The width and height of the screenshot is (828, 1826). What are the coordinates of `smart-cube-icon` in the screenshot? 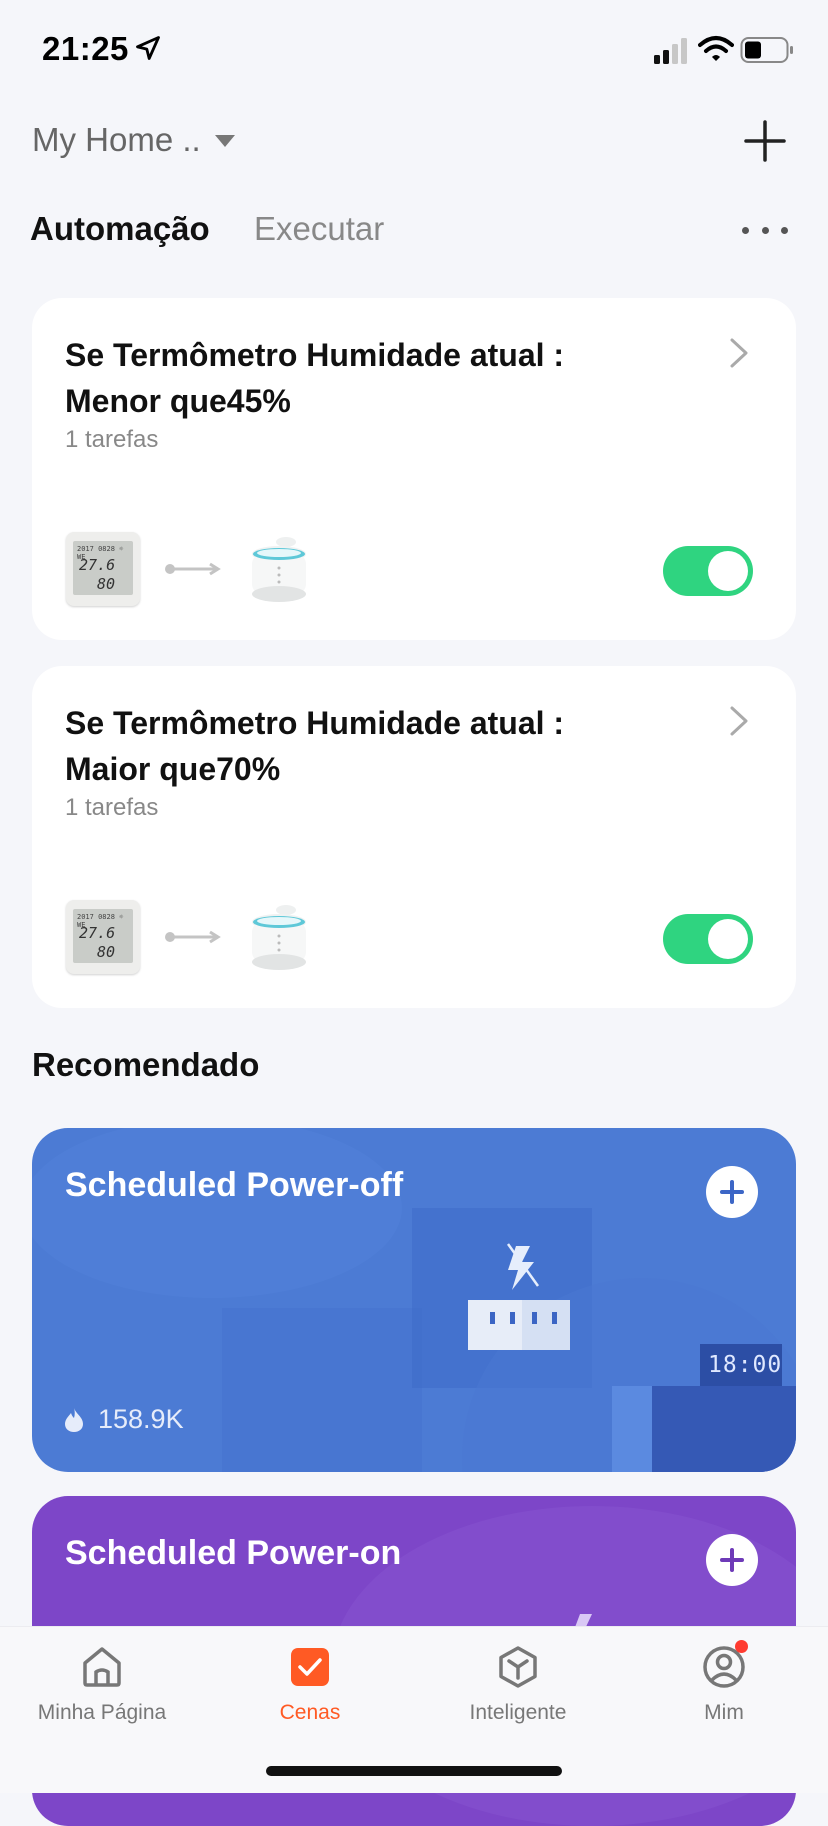 It's located at (518, 1667).